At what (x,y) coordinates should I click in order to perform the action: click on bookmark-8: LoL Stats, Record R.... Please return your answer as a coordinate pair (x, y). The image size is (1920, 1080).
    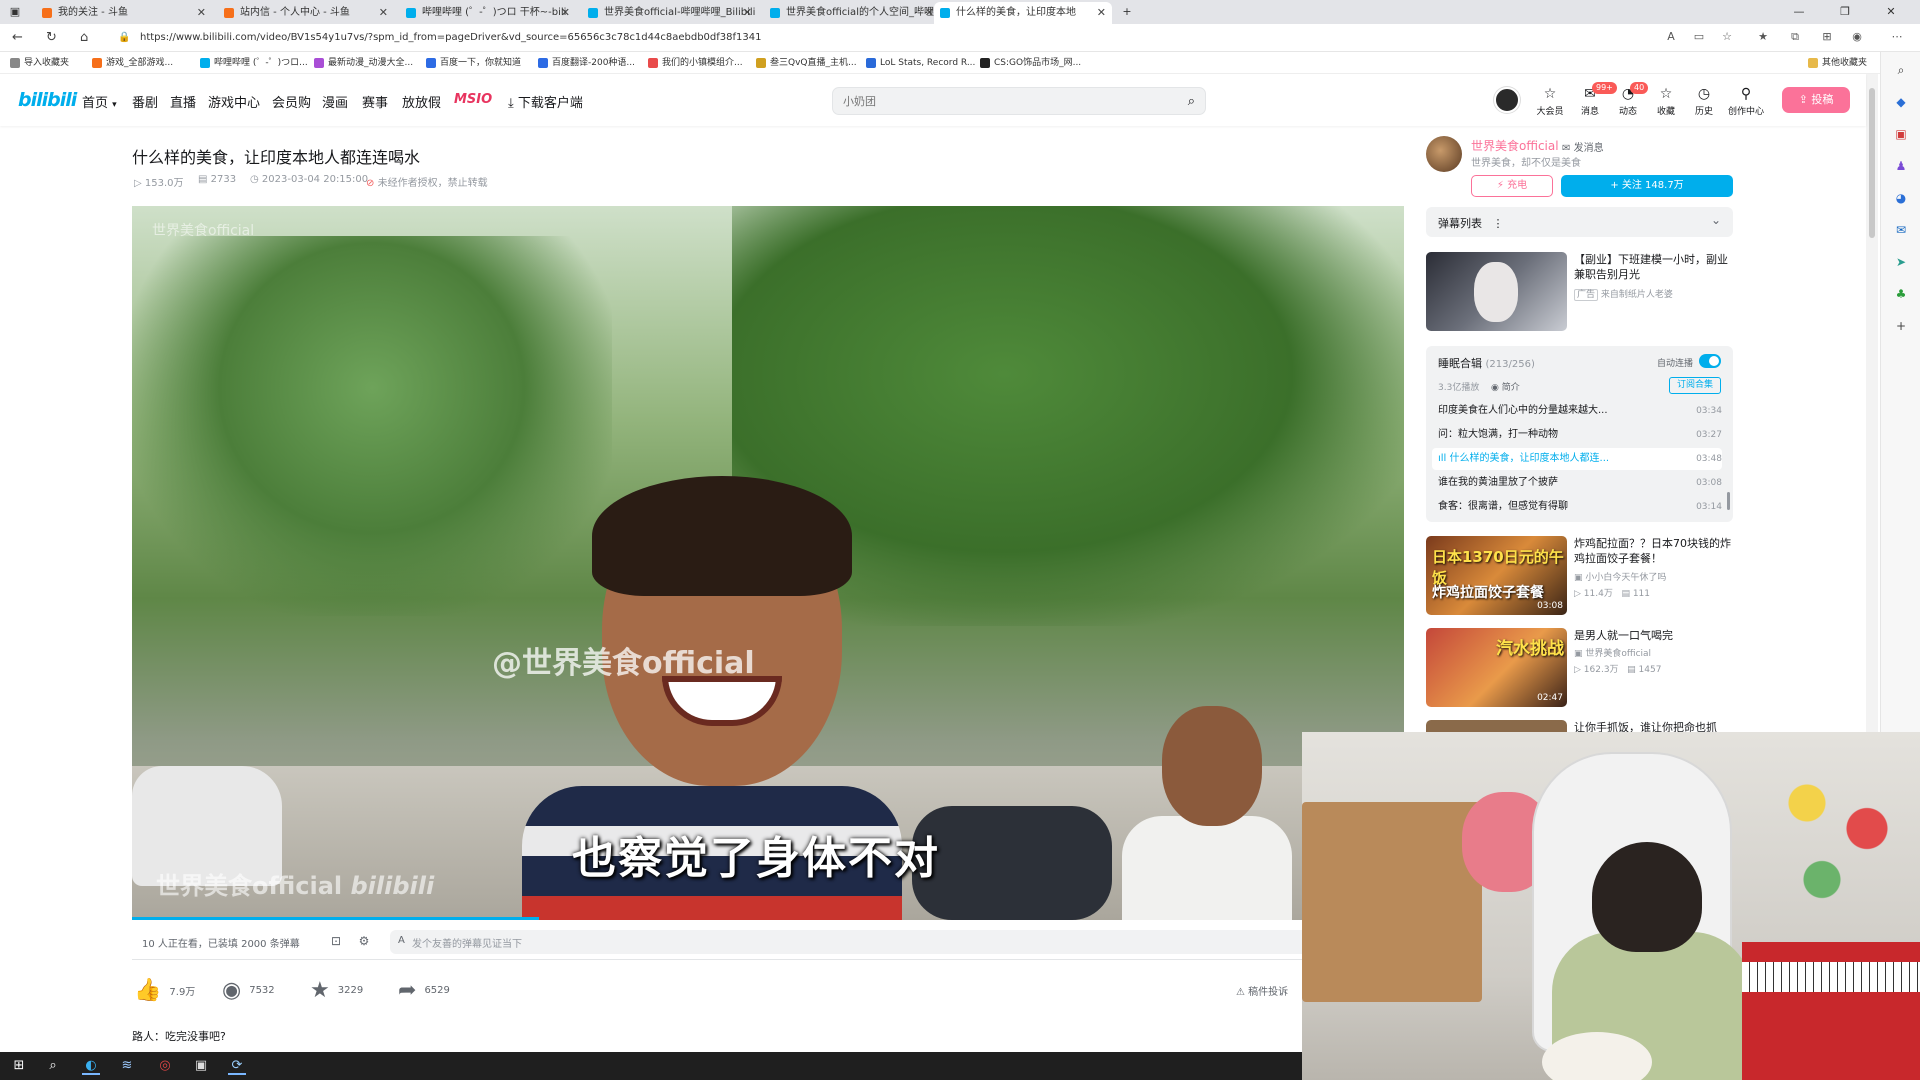
    Looking at the image, I should click on (920, 63).